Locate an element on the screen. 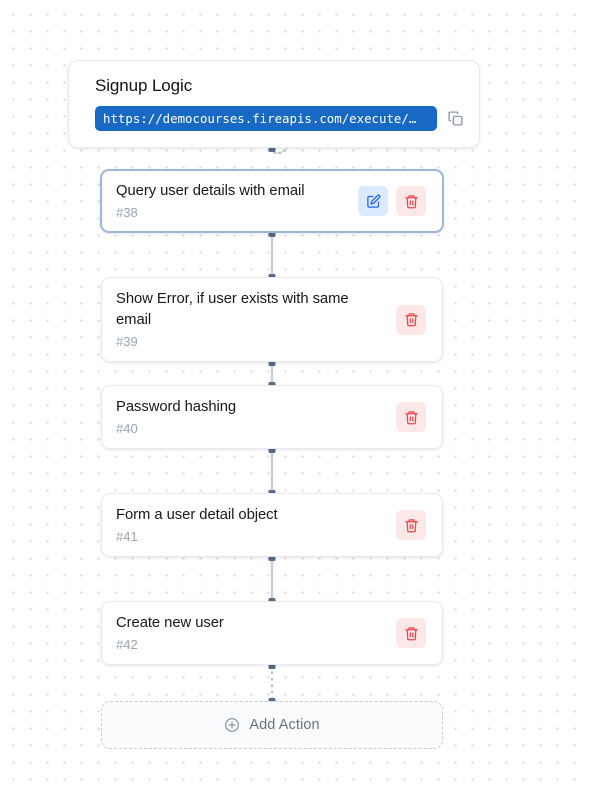 Image resolution: width=590 pixels, height=788 pixels. pencil-square-icon is located at coordinates (373, 201).